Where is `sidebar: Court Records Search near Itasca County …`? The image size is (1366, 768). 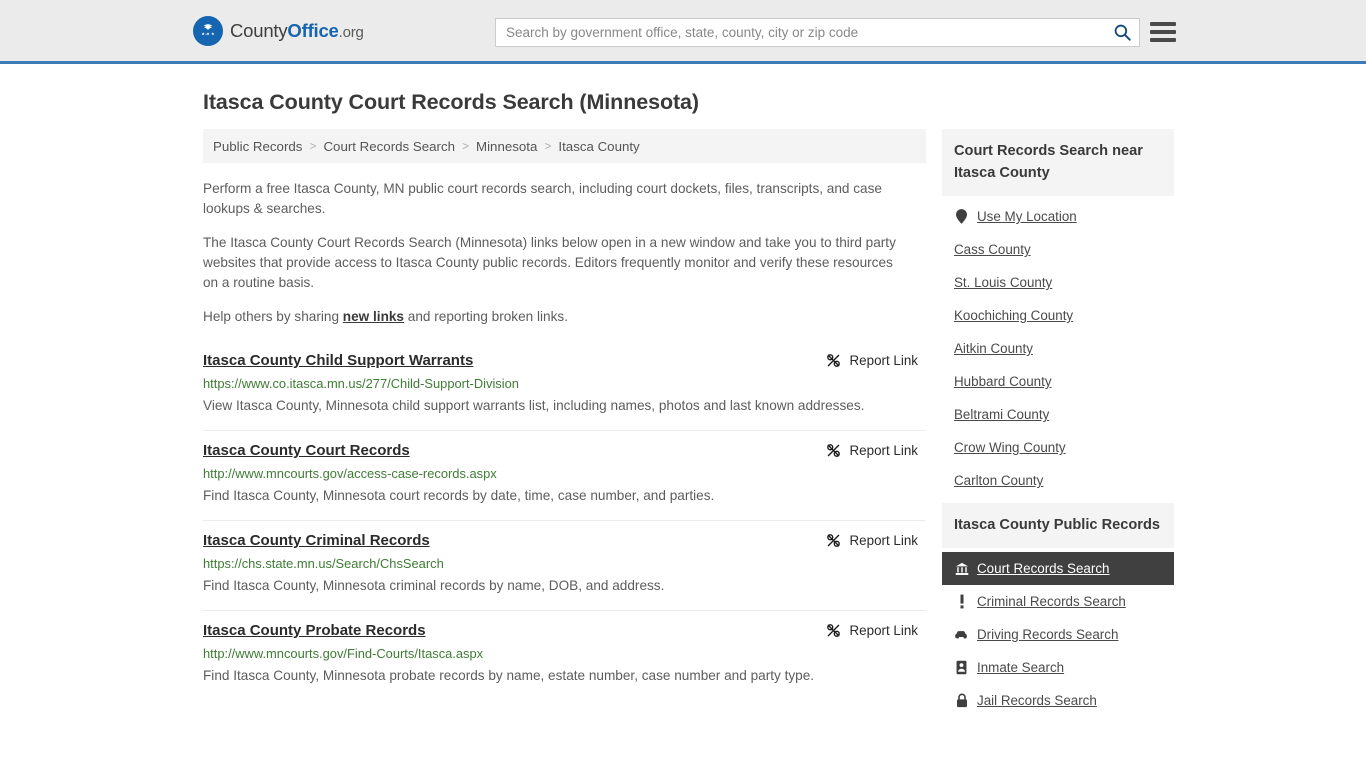
sidebar: Court Records Search near Itasca County … is located at coordinates (1058, 426).